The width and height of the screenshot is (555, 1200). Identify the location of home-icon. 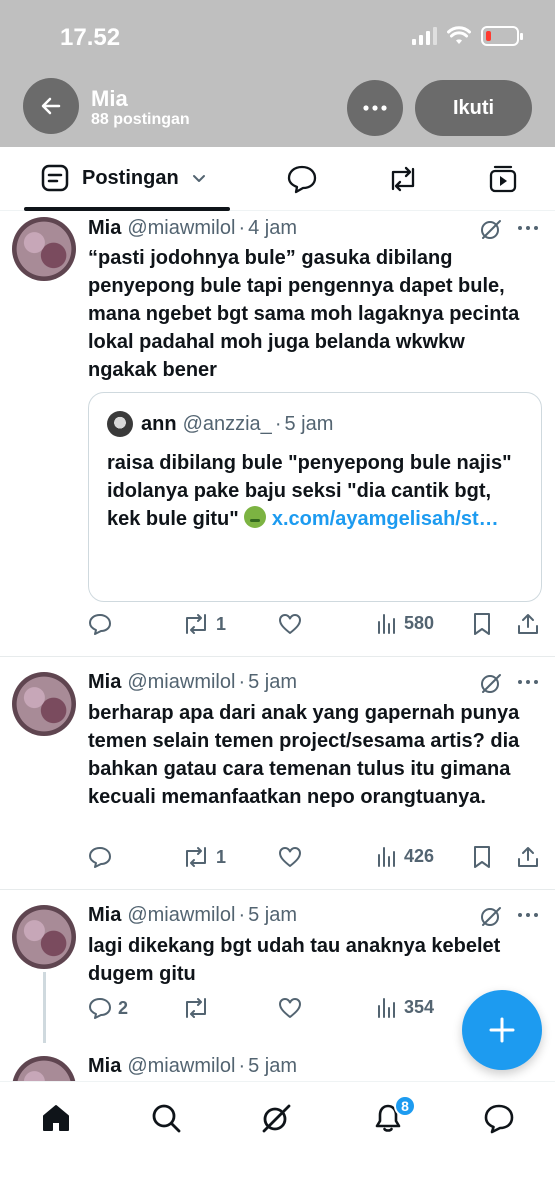
(56, 1118).